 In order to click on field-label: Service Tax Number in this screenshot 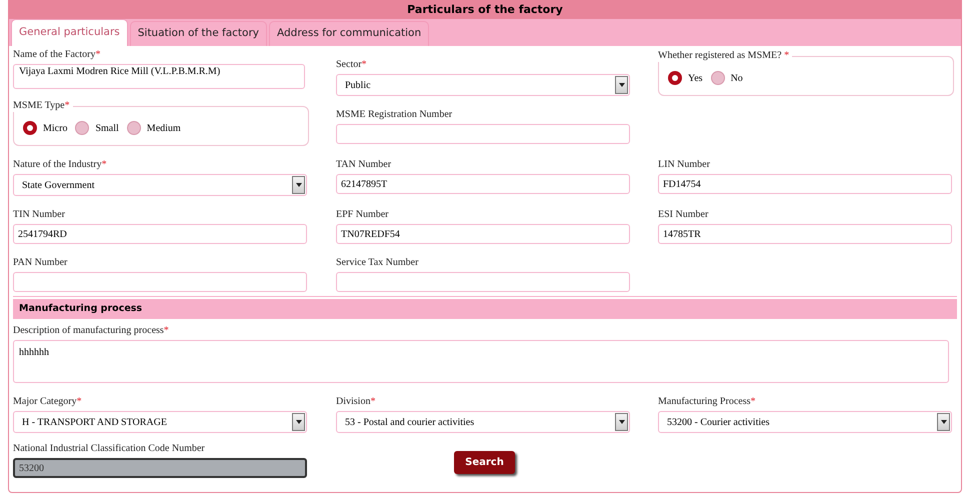, I will do `click(377, 262)`.